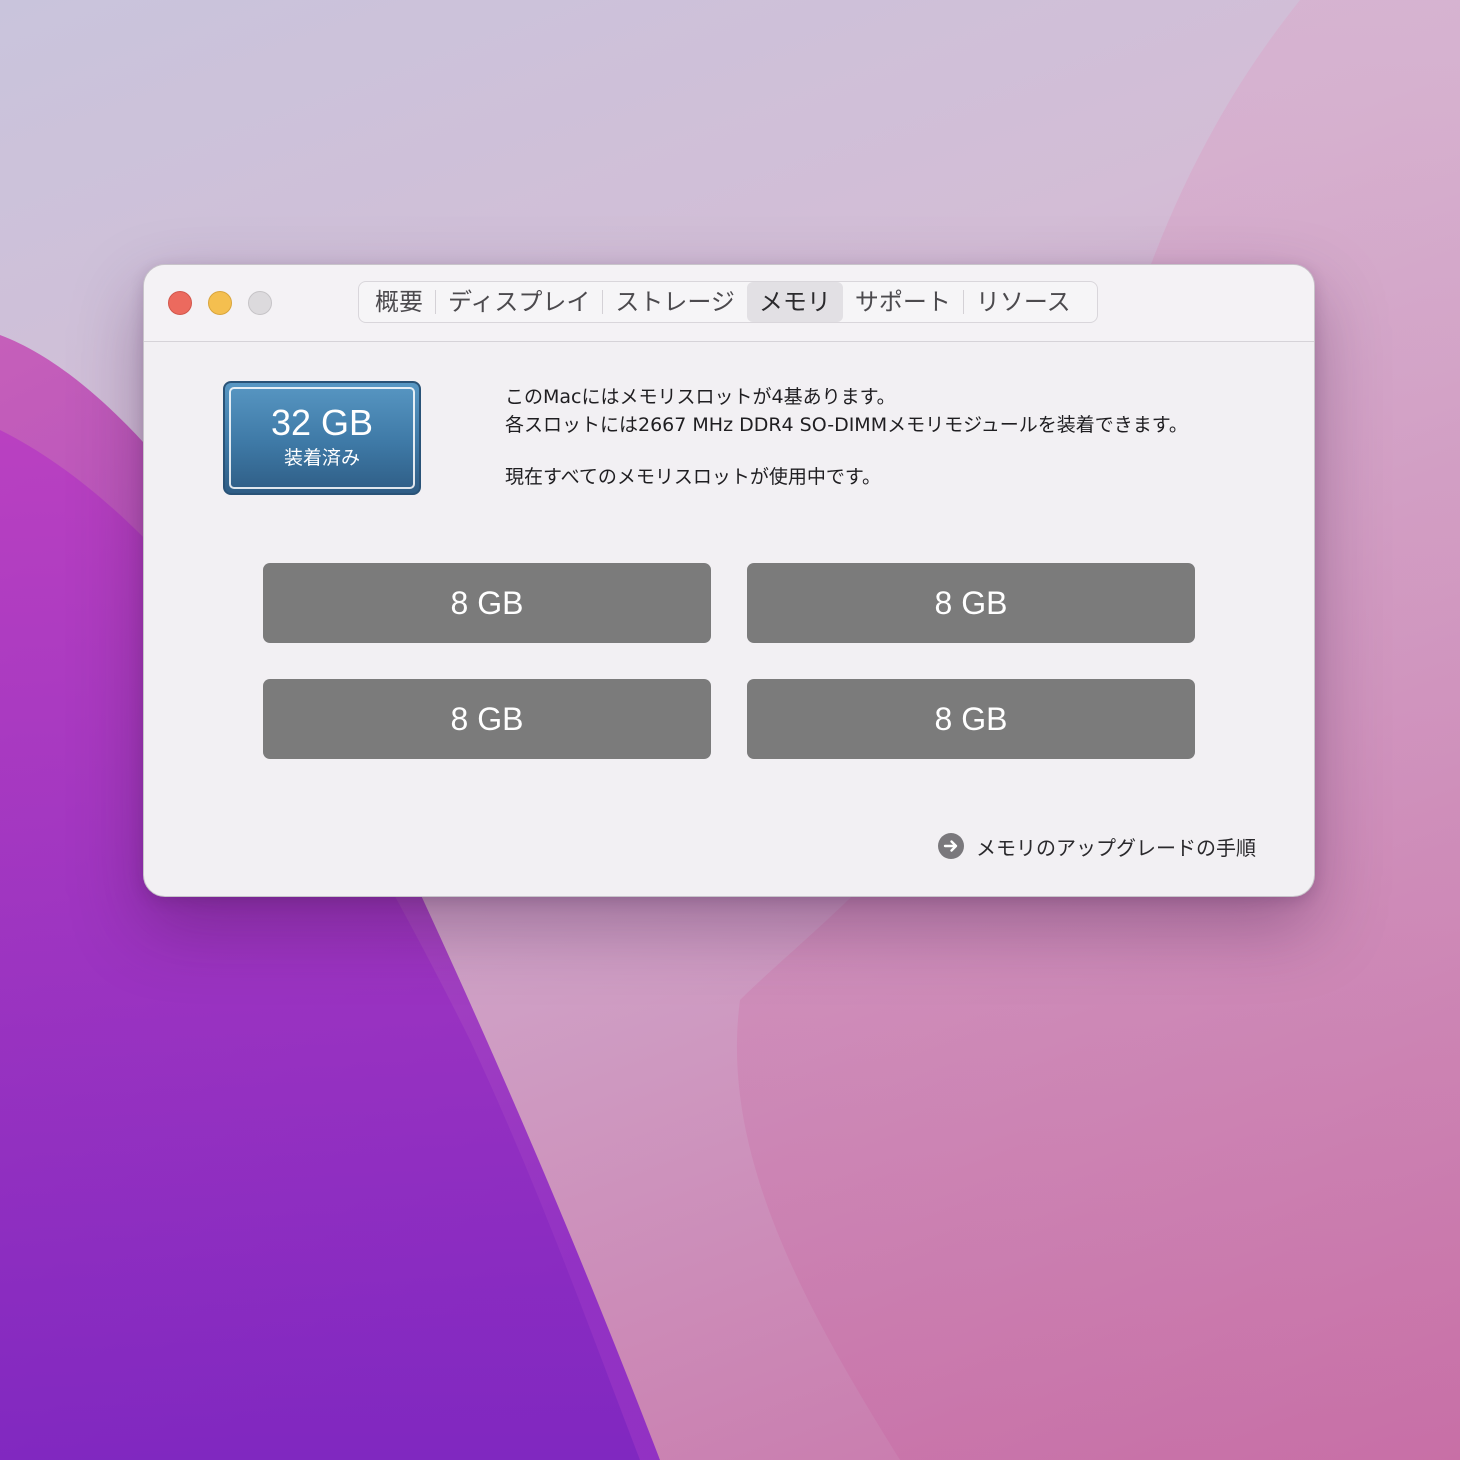 This screenshot has height=1460, width=1460. I want to click on tab-displays: ディスプレイ, so click(519, 302).